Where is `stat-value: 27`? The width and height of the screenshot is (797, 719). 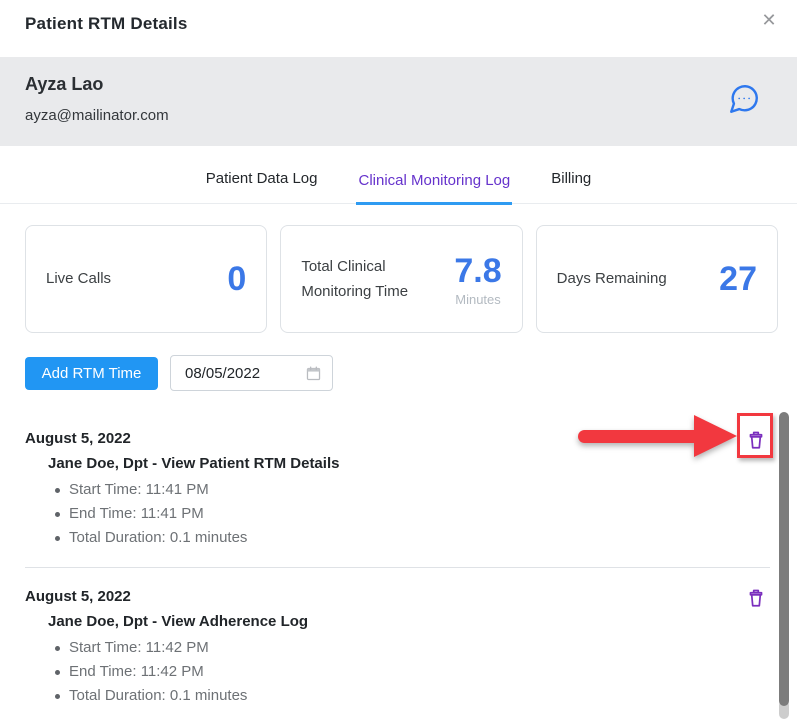
stat-value: 27 is located at coordinates (738, 278).